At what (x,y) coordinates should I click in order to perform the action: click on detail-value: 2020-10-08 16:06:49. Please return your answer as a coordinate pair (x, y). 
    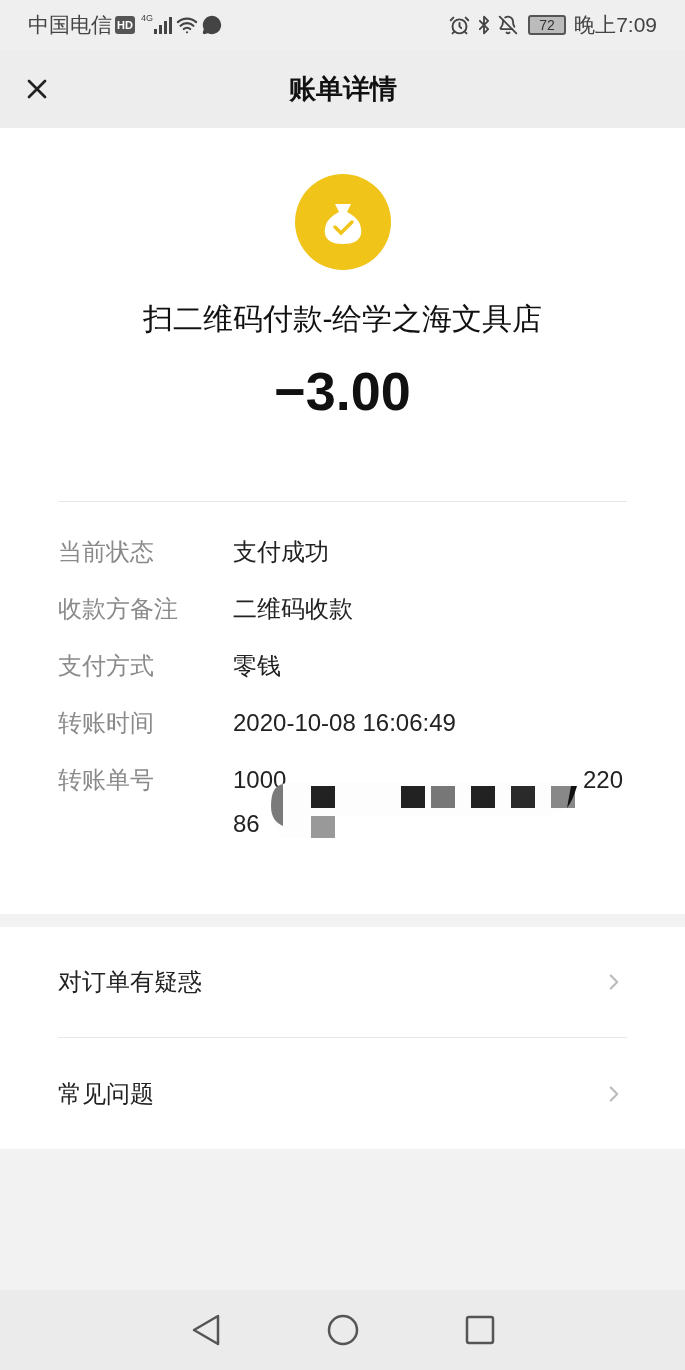
    Looking at the image, I should click on (344, 723).